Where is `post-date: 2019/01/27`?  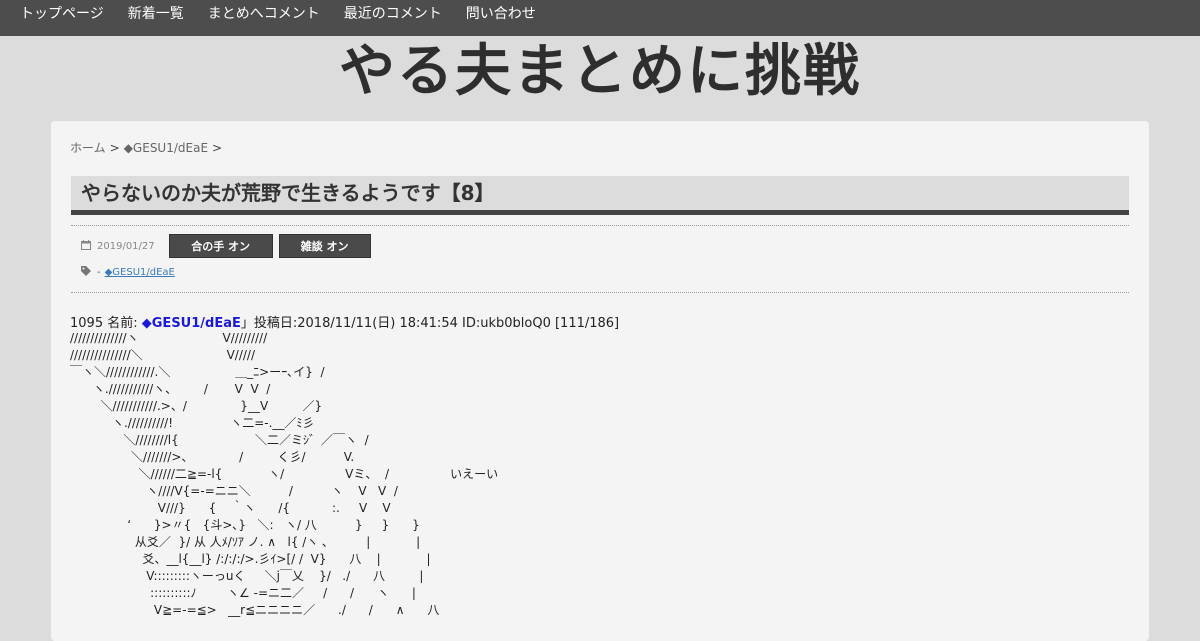
post-date: 2019/01/27 is located at coordinates (126, 246).